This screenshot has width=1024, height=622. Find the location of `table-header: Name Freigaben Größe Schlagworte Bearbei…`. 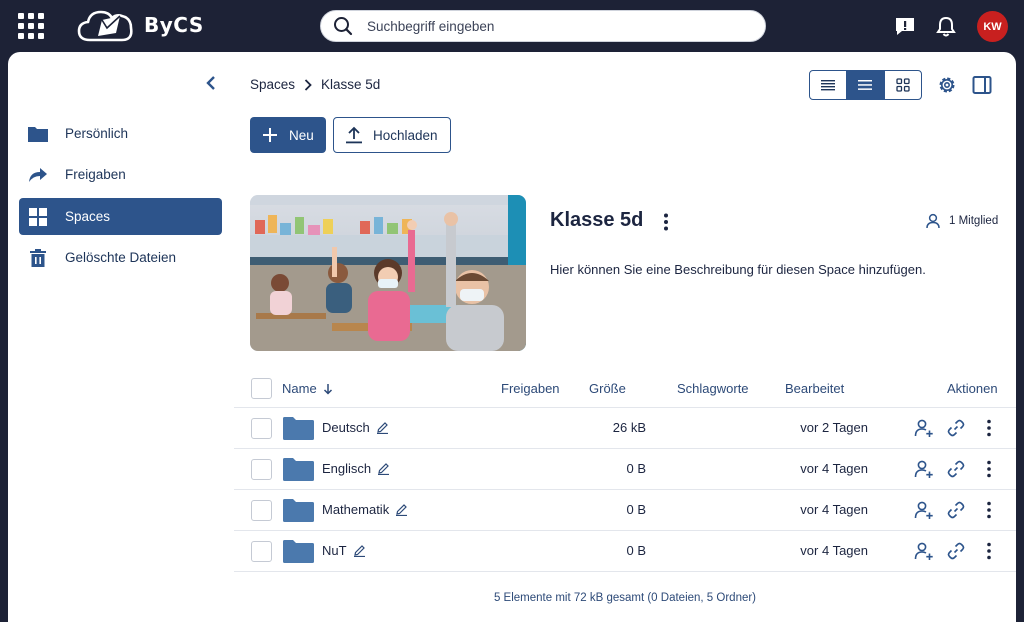

table-header: Name Freigaben Größe Schlagworte Bearbei… is located at coordinates (625, 389).